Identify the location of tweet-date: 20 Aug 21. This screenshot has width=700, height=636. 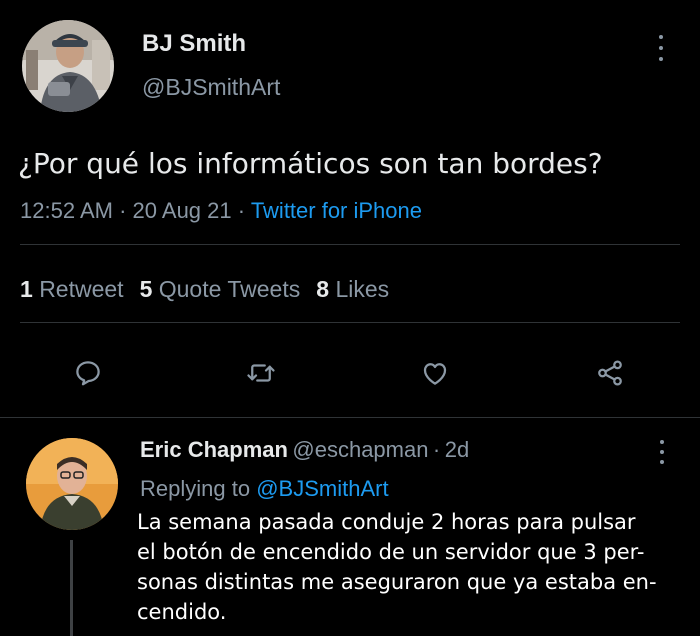
(182, 210).